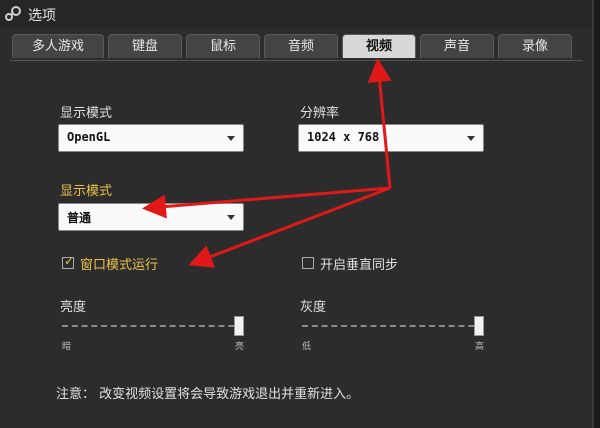 This screenshot has height=428, width=600. I want to click on checkmark-icon: ✓, so click(69, 261).